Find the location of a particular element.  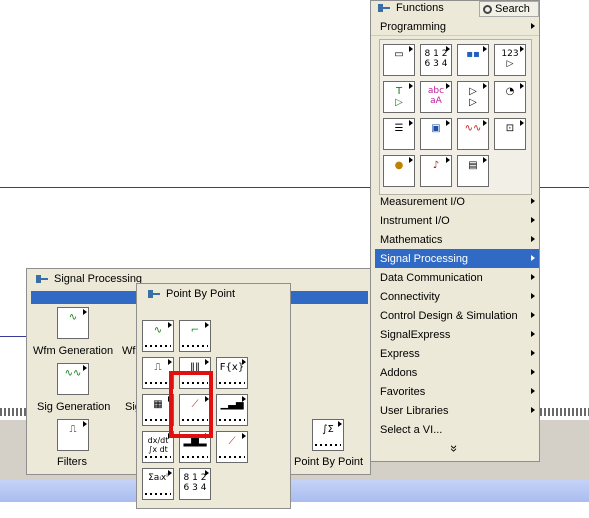

timing-icon: ◔ is located at coordinates (510, 97).